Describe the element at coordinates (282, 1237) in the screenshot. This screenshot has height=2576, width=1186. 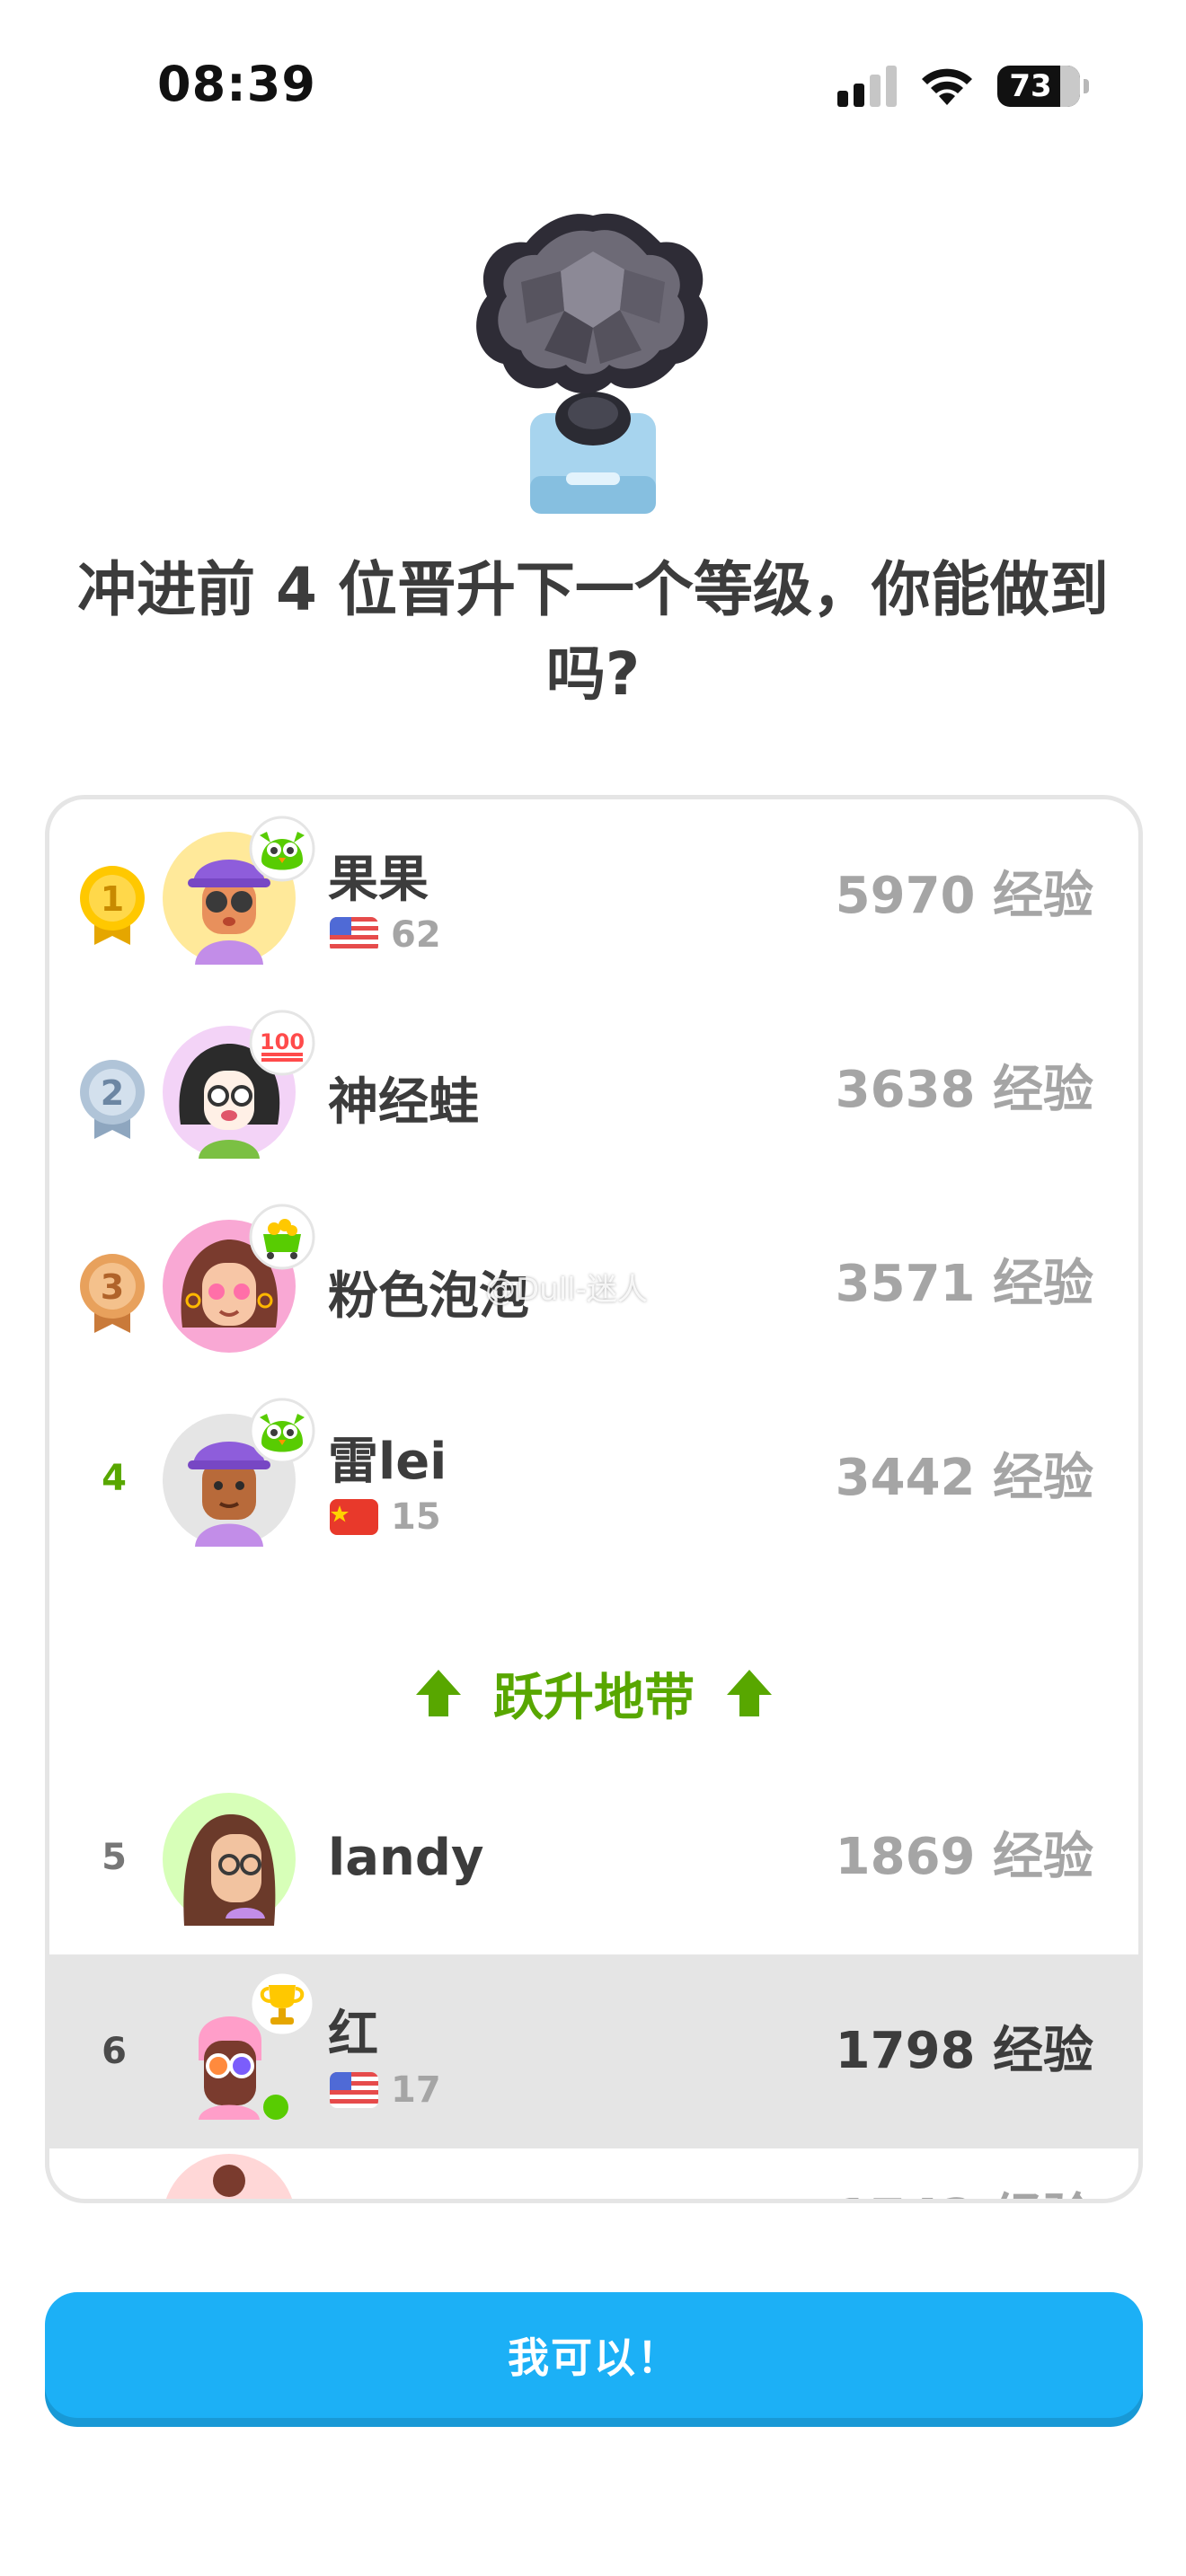
I see `money-cart-badge-icon` at that location.